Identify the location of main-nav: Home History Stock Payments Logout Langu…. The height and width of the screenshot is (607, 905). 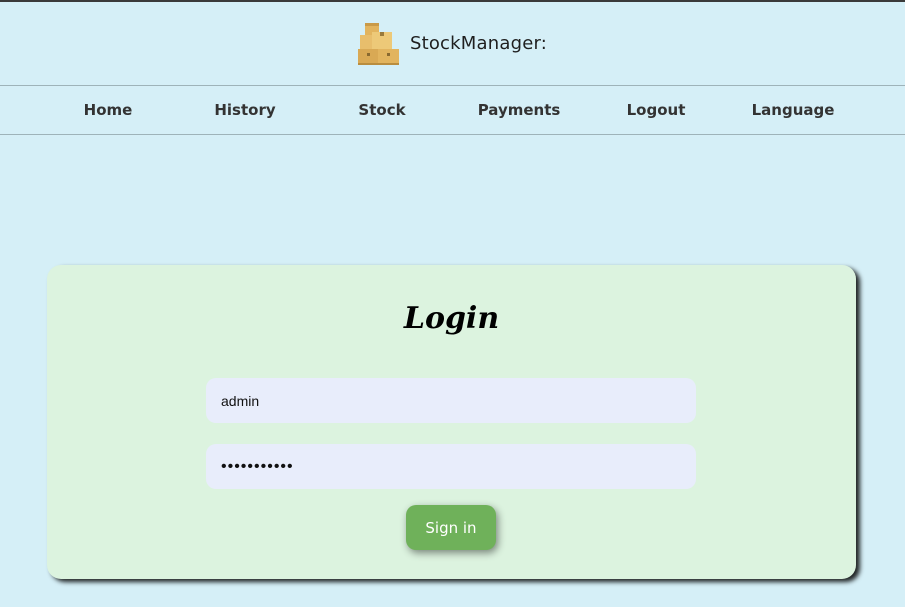
(452, 110).